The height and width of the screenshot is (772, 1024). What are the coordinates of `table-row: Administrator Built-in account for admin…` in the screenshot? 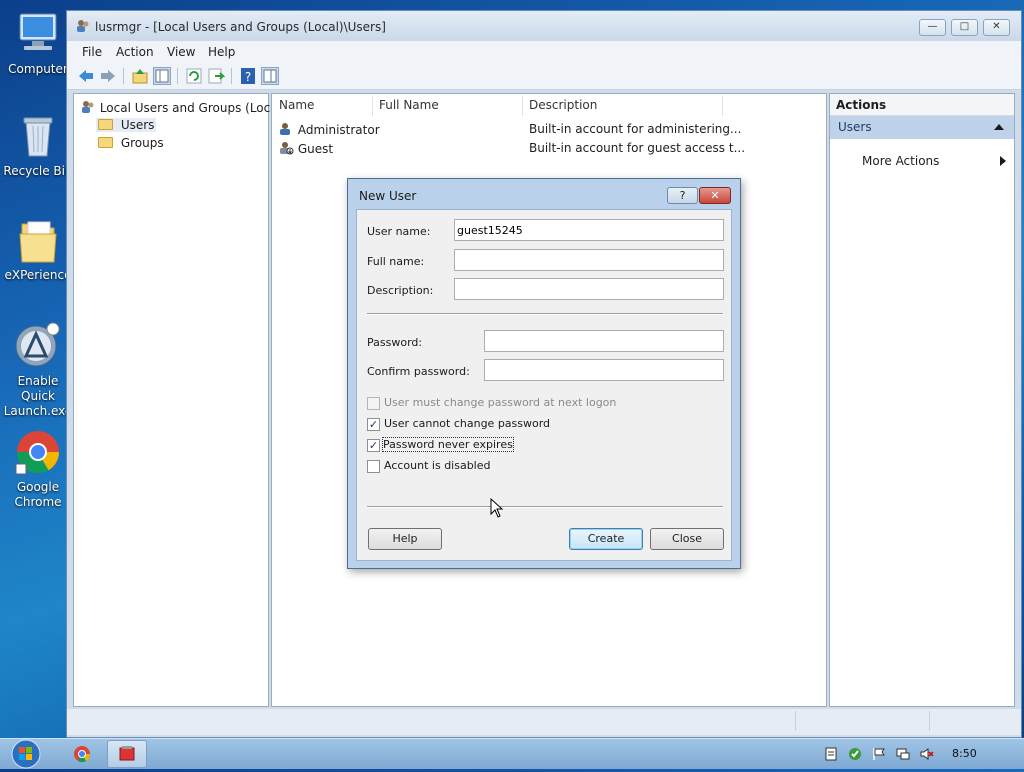 It's located at (509, 129).